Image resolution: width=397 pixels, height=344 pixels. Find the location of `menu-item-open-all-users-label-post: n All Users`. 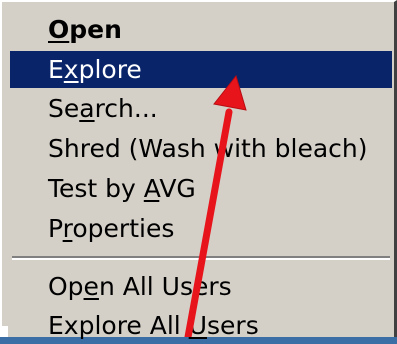

menu-item-open-all-users-label-post: n All Users is located at coordinates (165, 286).